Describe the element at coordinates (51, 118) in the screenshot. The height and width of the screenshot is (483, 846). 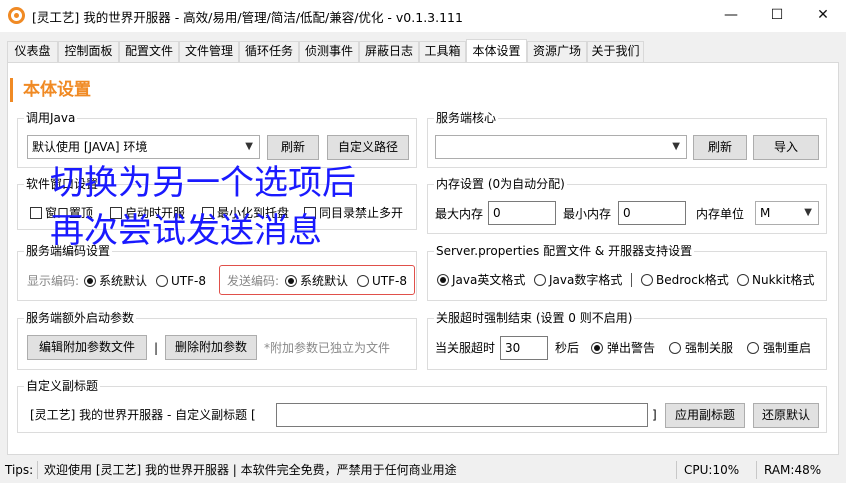
I see `java-group-label: 调用Java` at that location.